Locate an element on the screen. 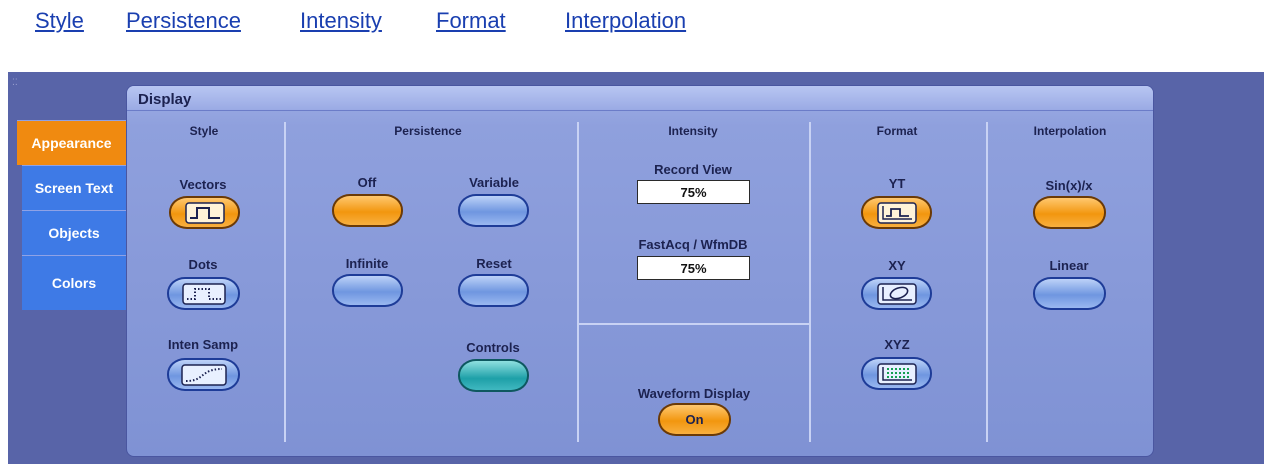 The height and width of the screenshot is (464, 1264). tab-appearance: Appearance is located at coordinates (71, 142).